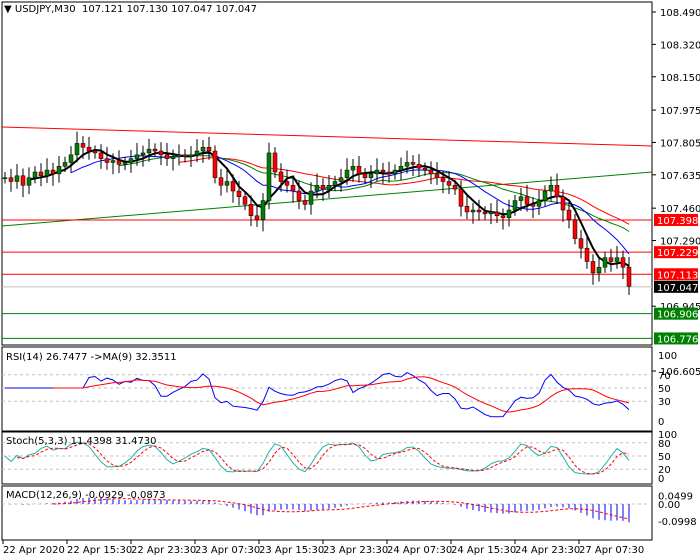  What do you see at coordinates (680, 45) in the screenshot?
I see `price-tick-label: 108.320` at bounding box center [680, 45].